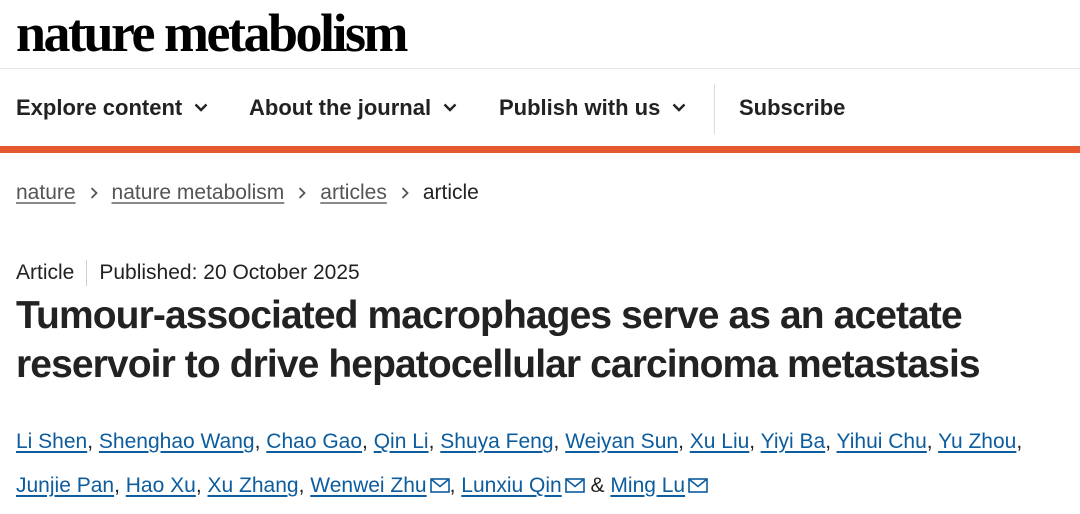 This screenshot has height=514, width=1080. I want to click on nav-about-journal-label: About the journal, so click(340, 107).